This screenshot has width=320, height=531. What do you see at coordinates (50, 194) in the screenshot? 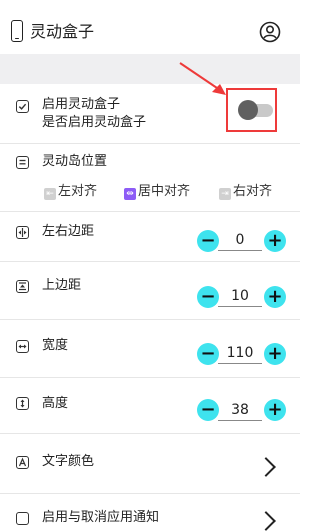
I see `align-left-icon: ⇤` at bounding box center [50, 194].